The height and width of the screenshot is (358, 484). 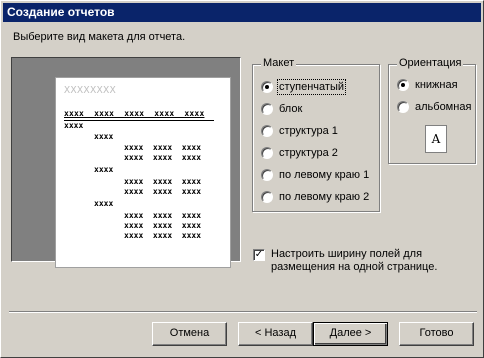 I want to click on radio-label: альбомная, so click(x=443, y=107).